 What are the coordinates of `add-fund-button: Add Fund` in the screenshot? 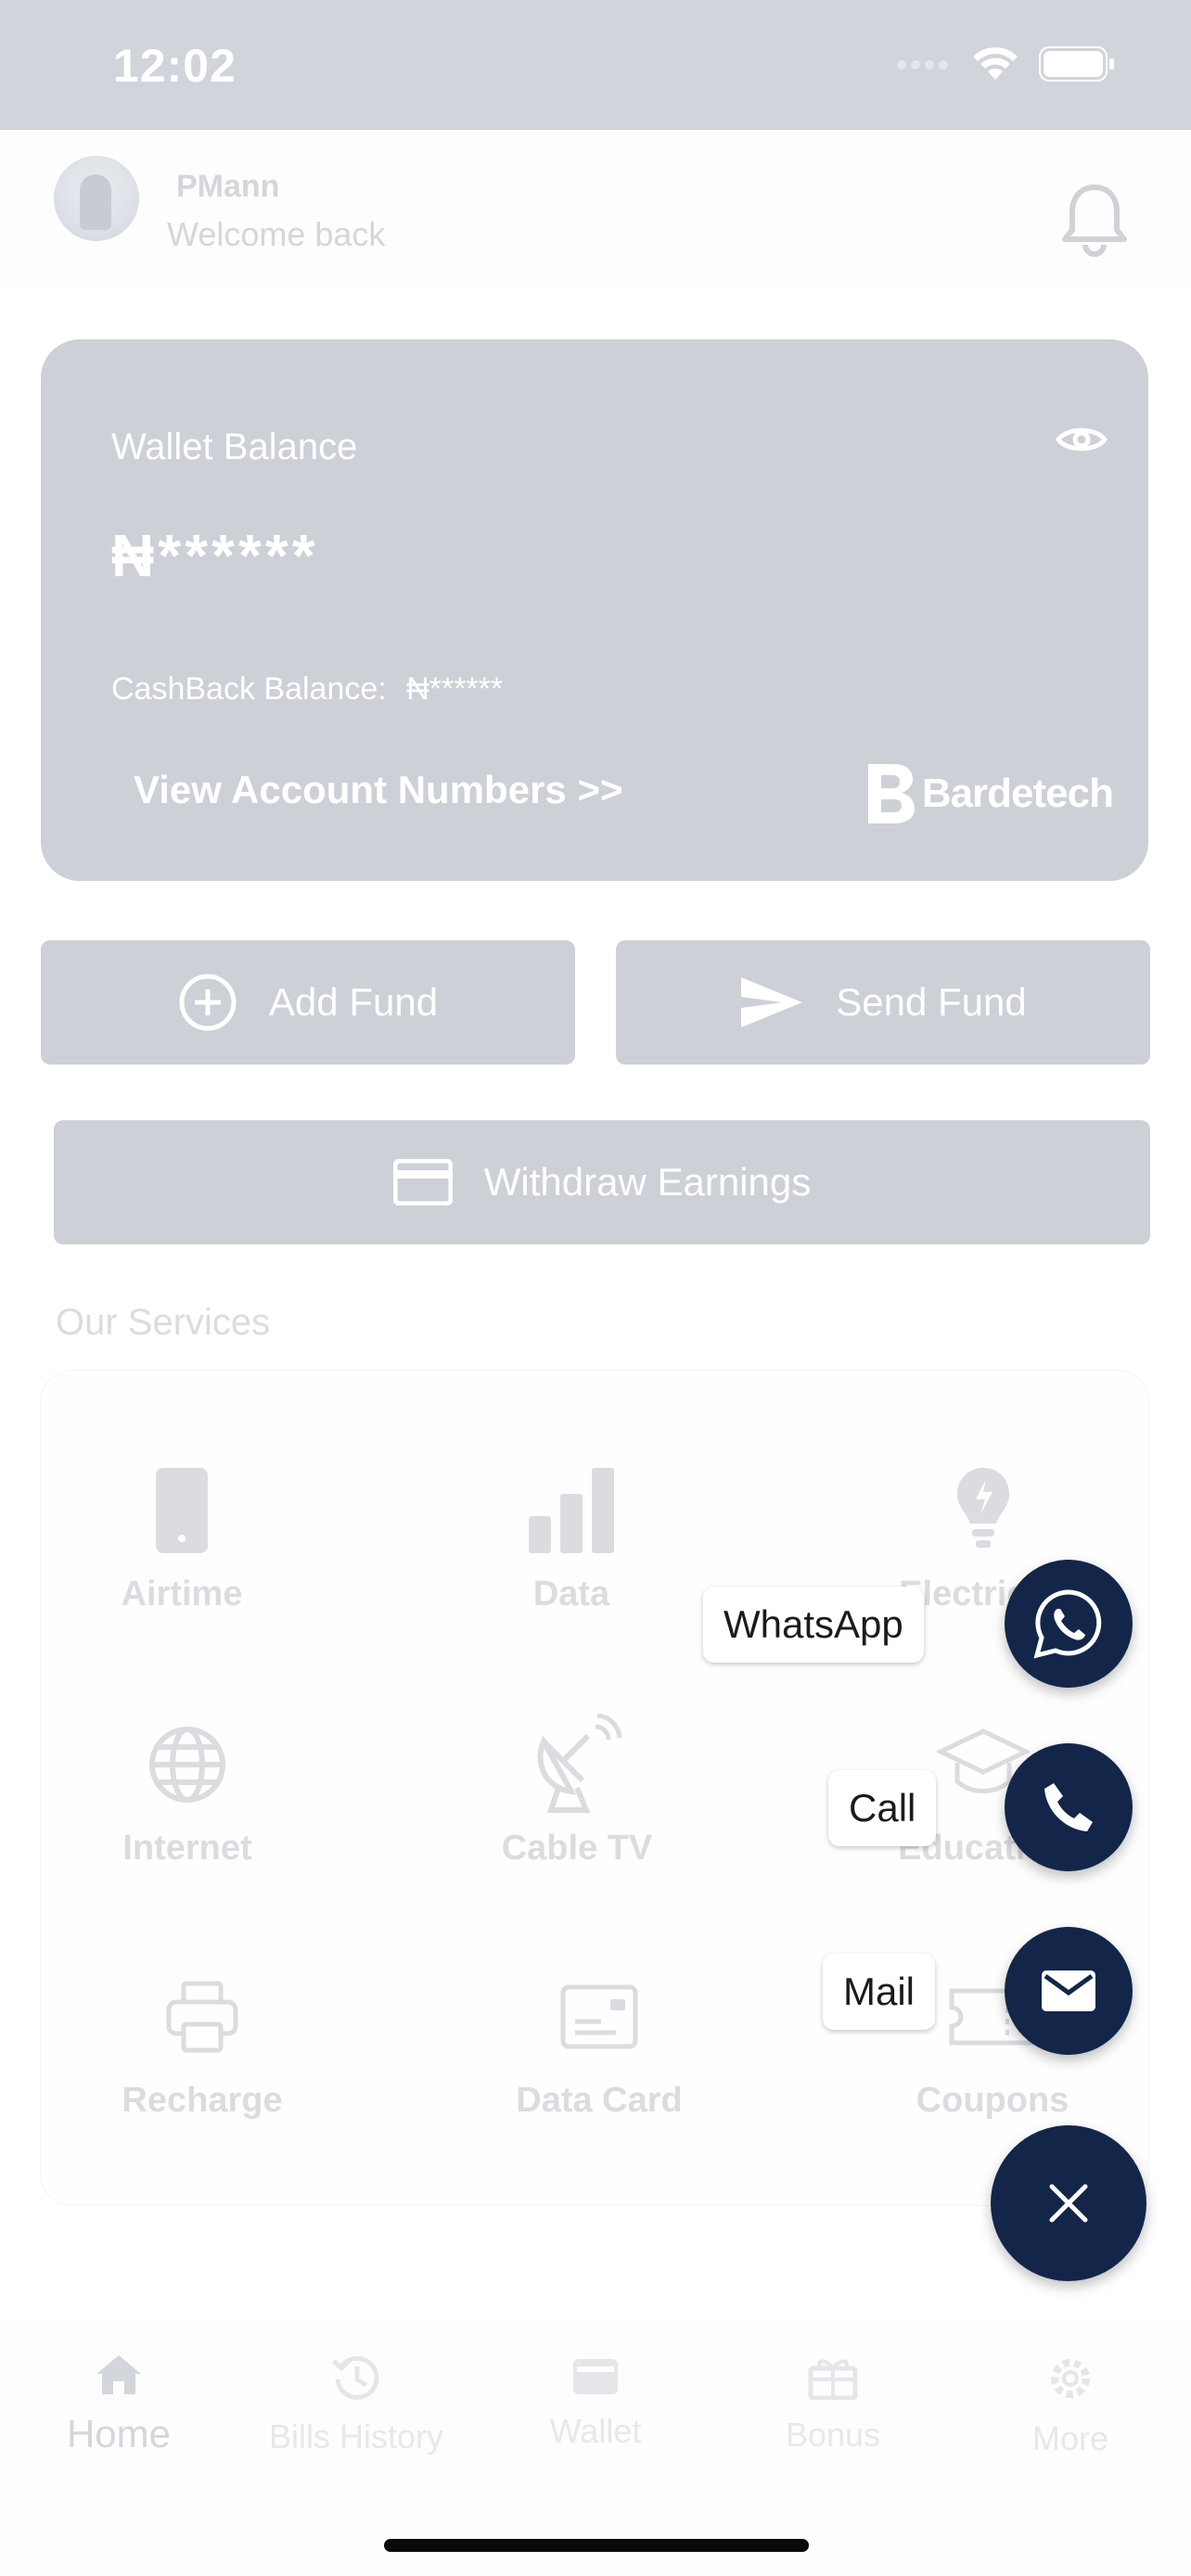 It's located at (308, 1003).